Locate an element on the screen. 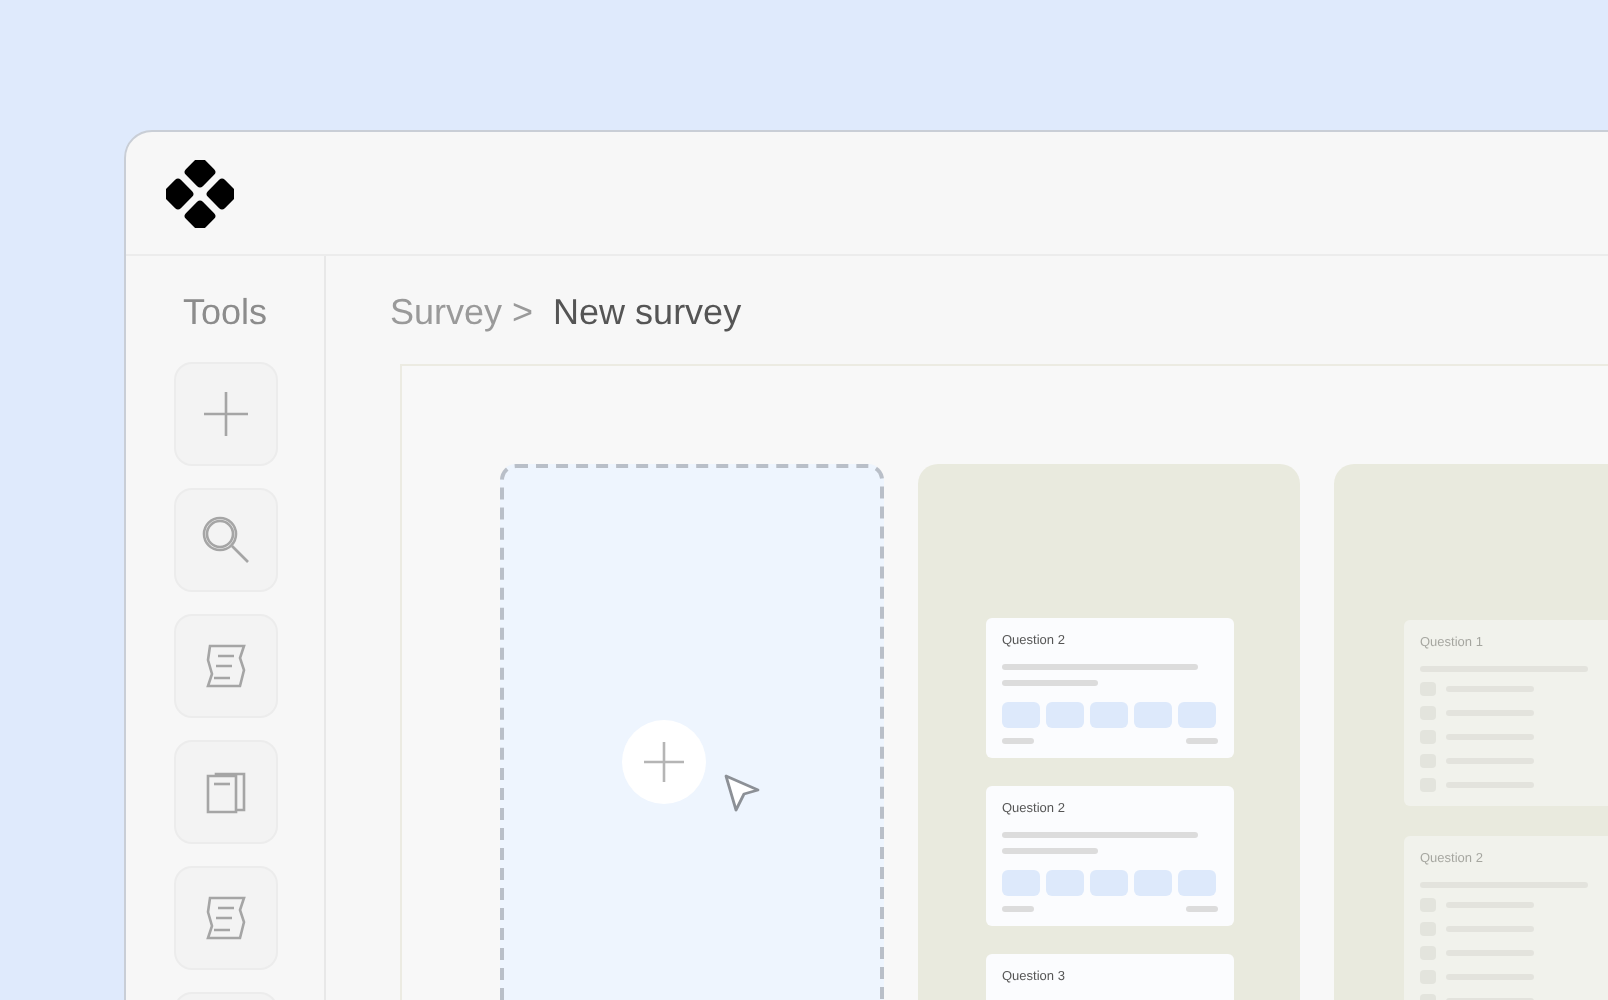 The height and width of the screenshot is (1000, 1608). page-title: New survey is located at coordinates (647, 313).